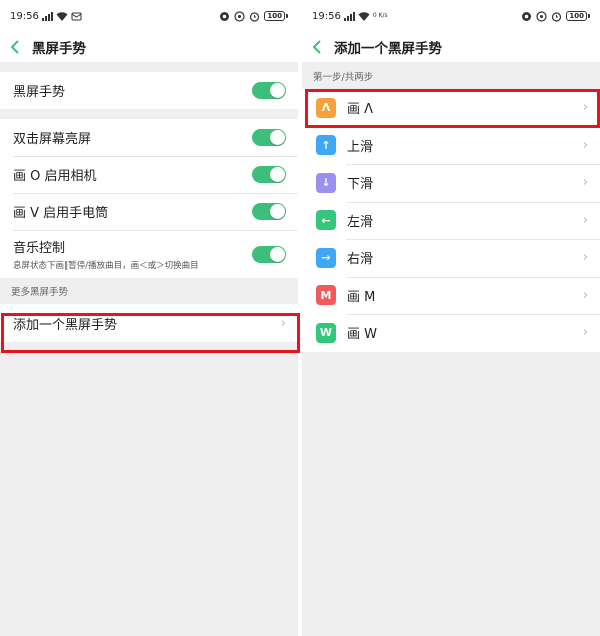 The width and height of the screenshot is (600, 636). I want to click on gesture-row: M 画 M ›, so click(451, 295).